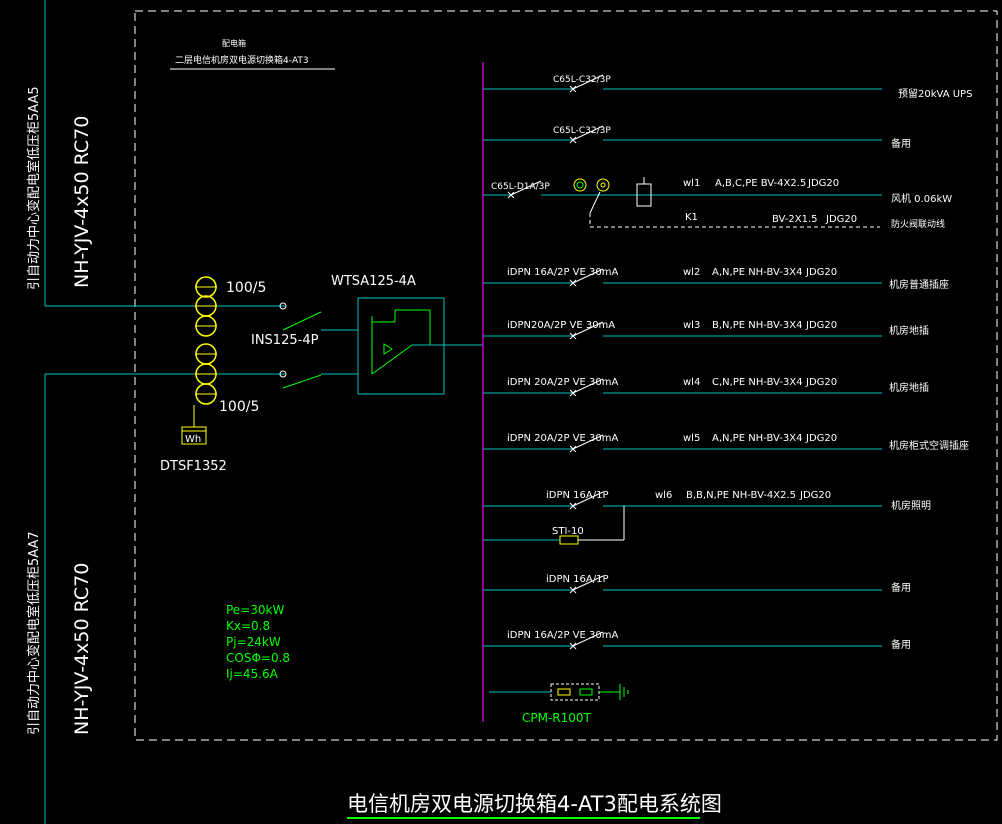 Image resolution: width=1002 pixels, height=824 pixels. What do you see at coordinates (255, 610) in the screenshot?
I see `load-param-pe: Pe=30kW` at bounding box center [255, 610].